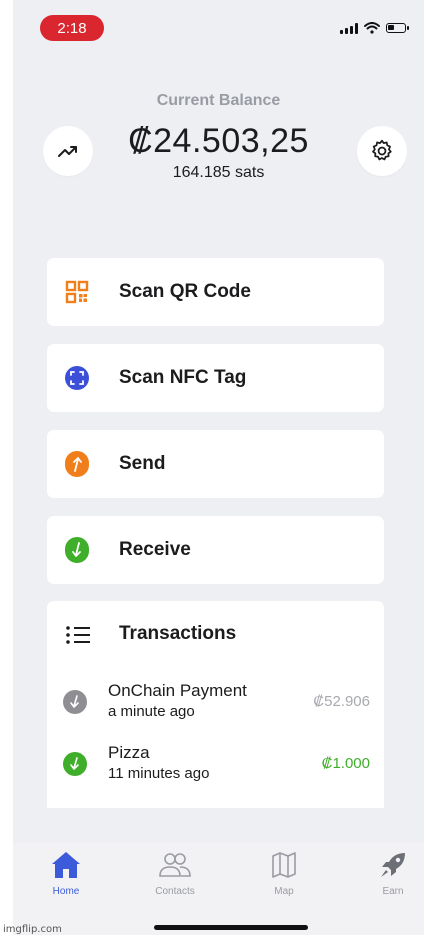 This screenshot has height=935, width=437. I want to click on transaction-title: Pizza, so click(129, 752).